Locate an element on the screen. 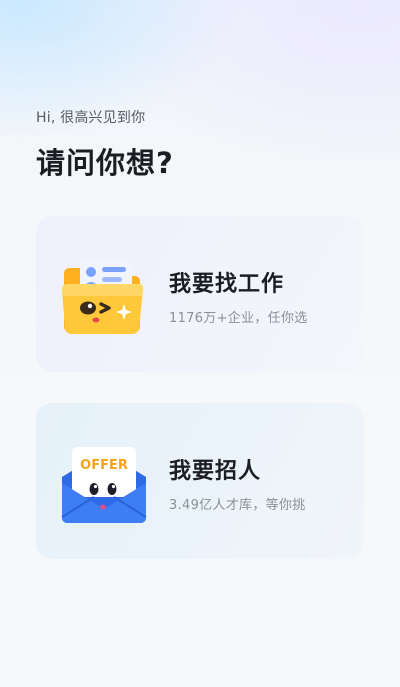  hire-title: 我要招人 is located at coordinates (215, 471).